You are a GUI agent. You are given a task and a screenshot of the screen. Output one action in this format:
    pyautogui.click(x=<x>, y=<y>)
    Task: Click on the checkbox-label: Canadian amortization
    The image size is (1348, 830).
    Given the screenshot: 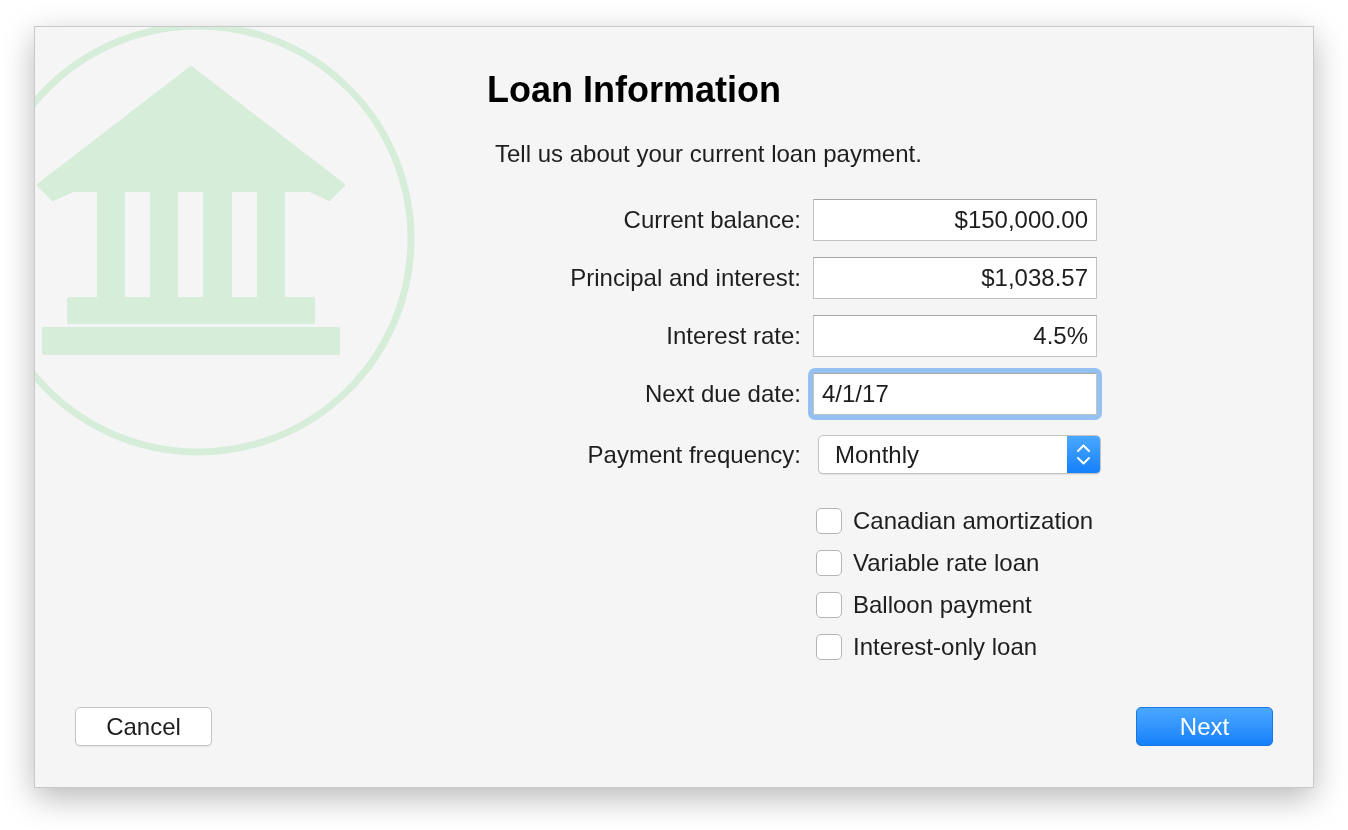 What is the action you would take?
    pyautogui.click(x=973, y=521)
    